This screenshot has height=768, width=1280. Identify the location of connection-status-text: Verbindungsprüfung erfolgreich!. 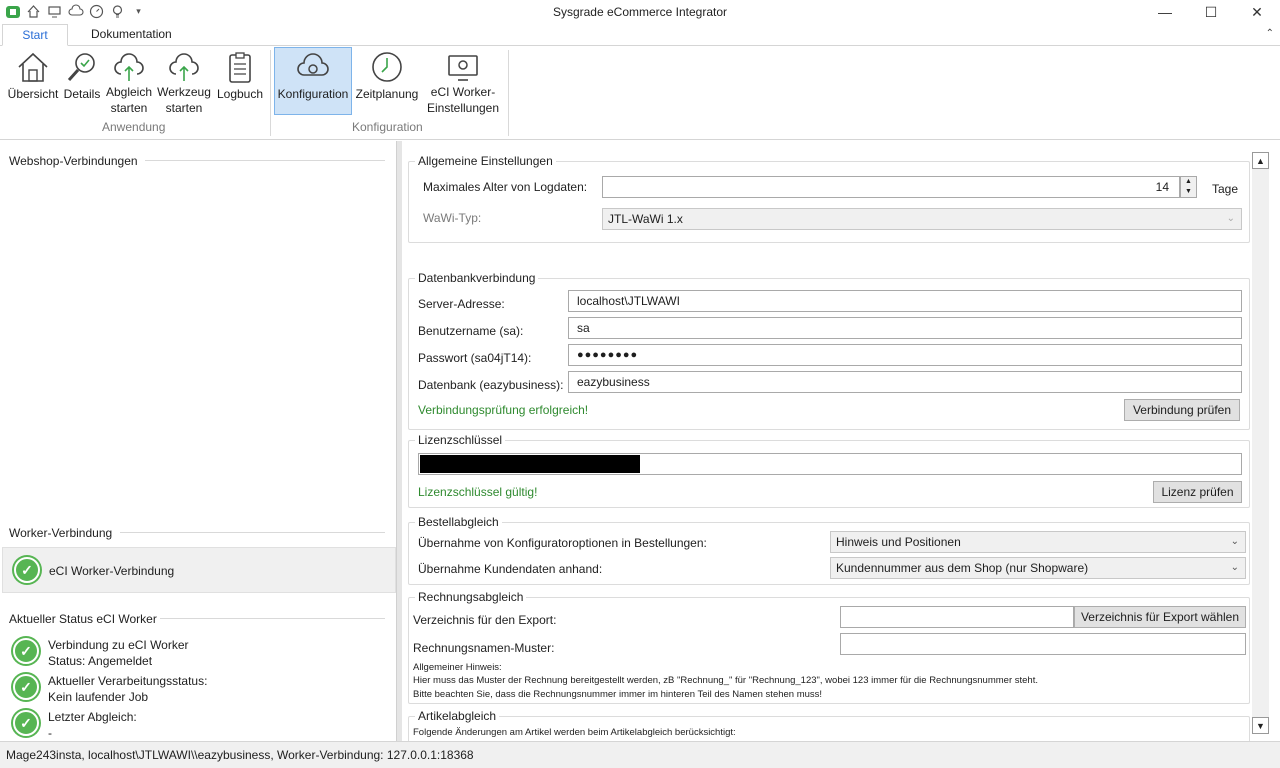
(503, 410).